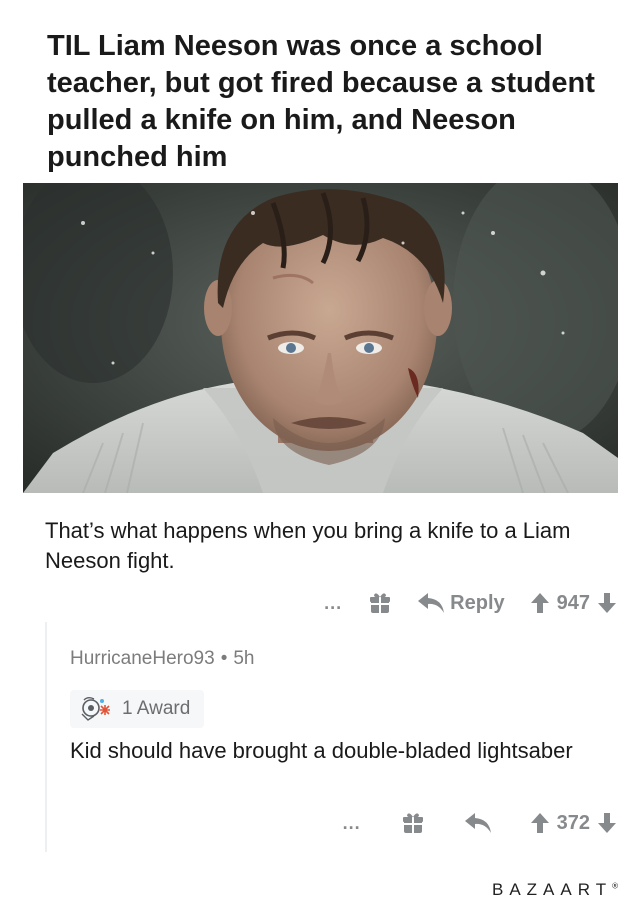 The image size is (640, 914). I want to click on bazaart-watermark: BAZAART®, so click(555, 890).